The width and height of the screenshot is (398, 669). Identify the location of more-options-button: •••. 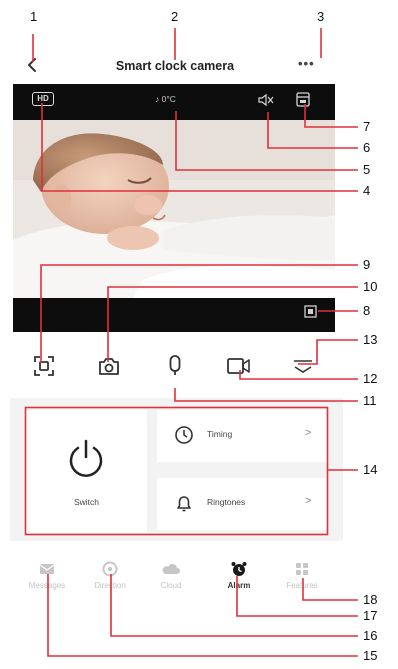
(310, 64).